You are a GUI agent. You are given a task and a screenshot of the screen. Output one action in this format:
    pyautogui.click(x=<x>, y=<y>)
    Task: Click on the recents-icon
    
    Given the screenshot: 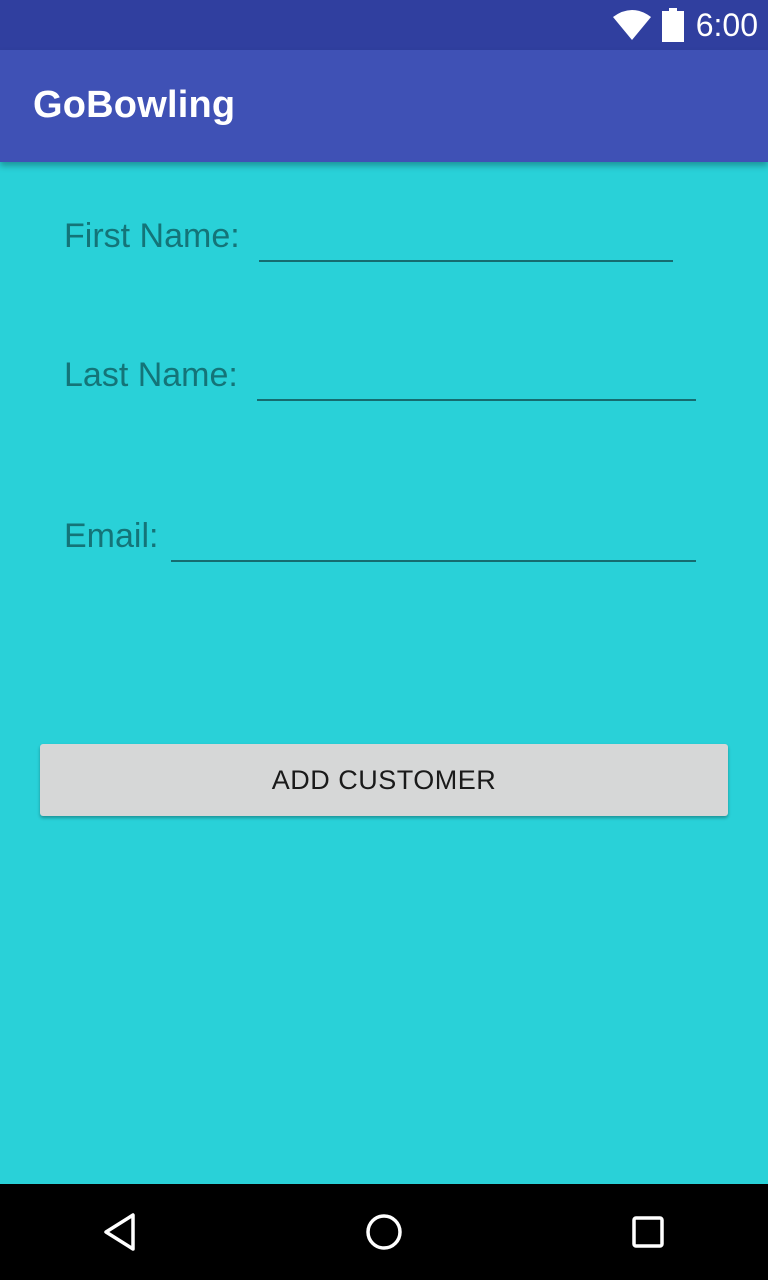 What is the action you would take?
    pyautogui.click(x=648, y=1232)
    